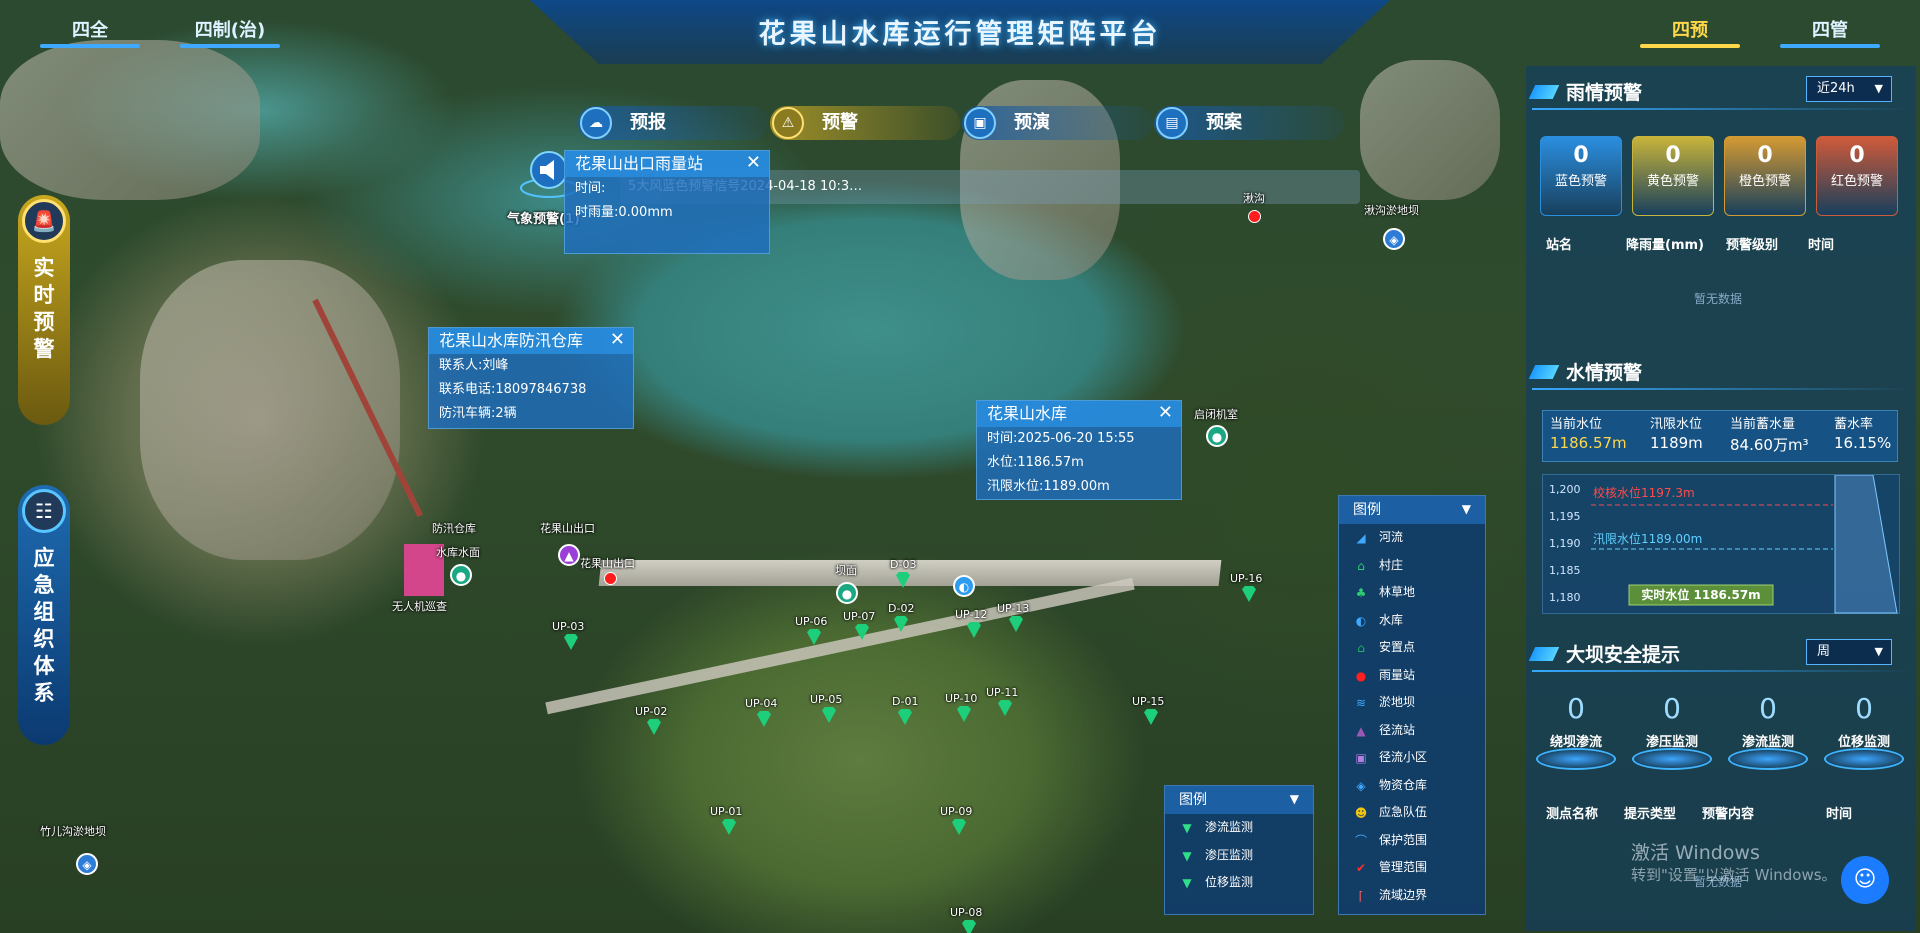 The image size is (1920, 933). I want to click on legend-item: ▼ 渗流监测, so click(1239, 828).